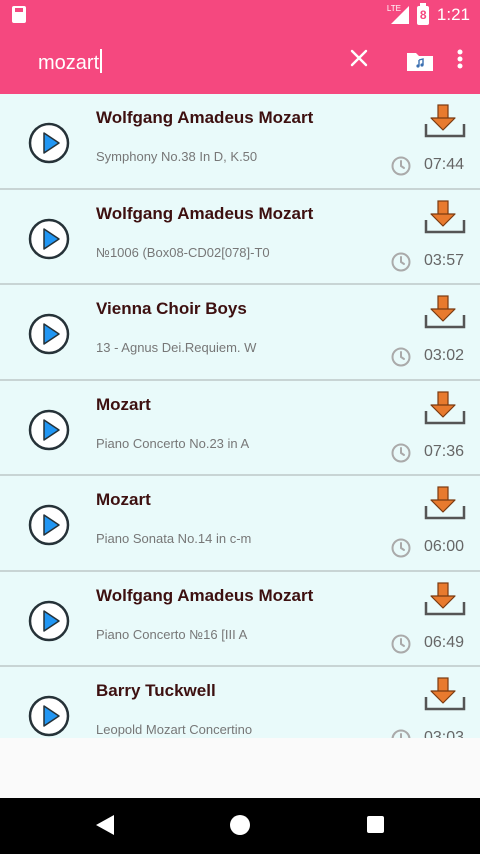 This screenshot has width=480, height=854. I want to click on status-bar: LTE 8 1:21, so click(240, 15).